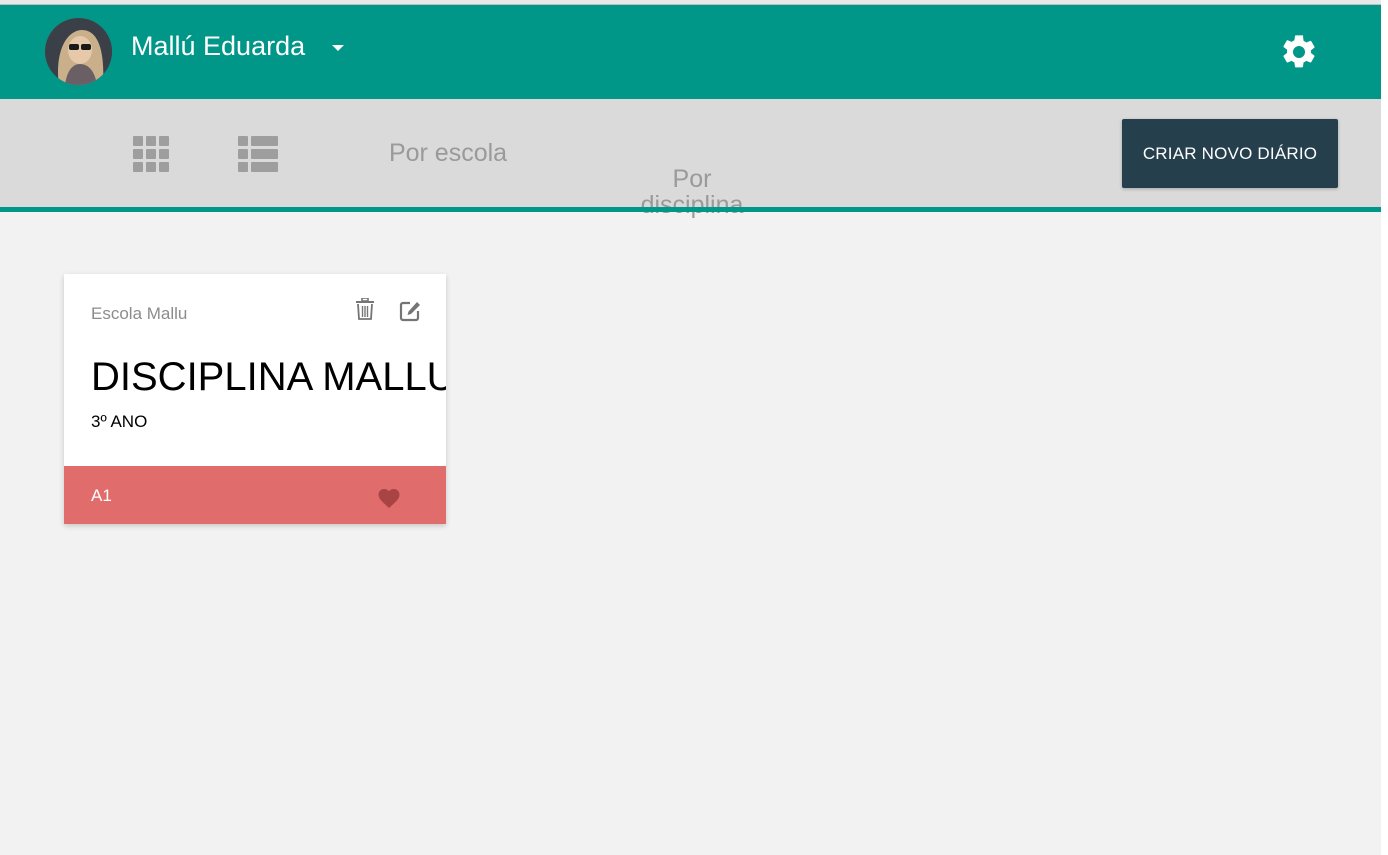 Image resolution: width=1388 pixels, height=855 pixels. Describe the element at coordinates (1299, 52) in the screenshot. I see `gear-icon` at that location.